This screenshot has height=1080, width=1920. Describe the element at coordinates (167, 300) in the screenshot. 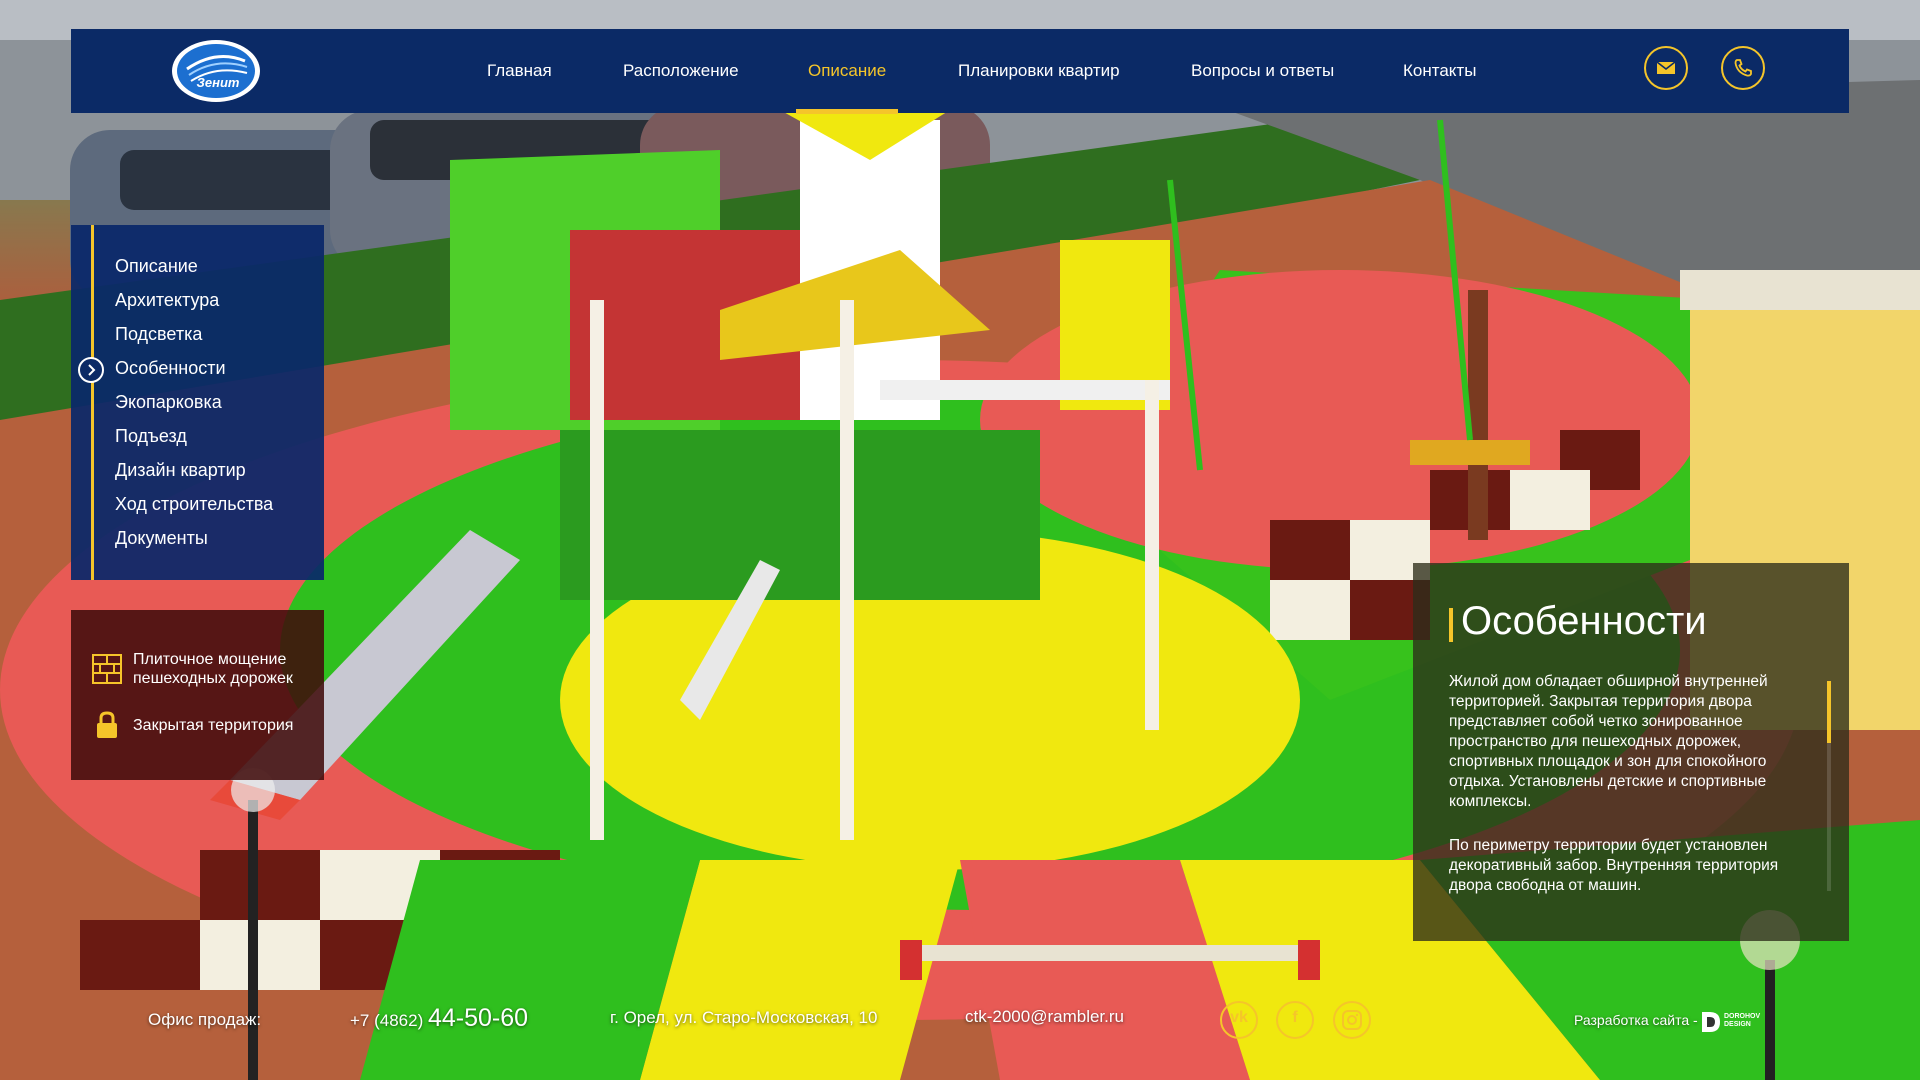

I see `submenu-item-architecture: Архитектура` at that location.